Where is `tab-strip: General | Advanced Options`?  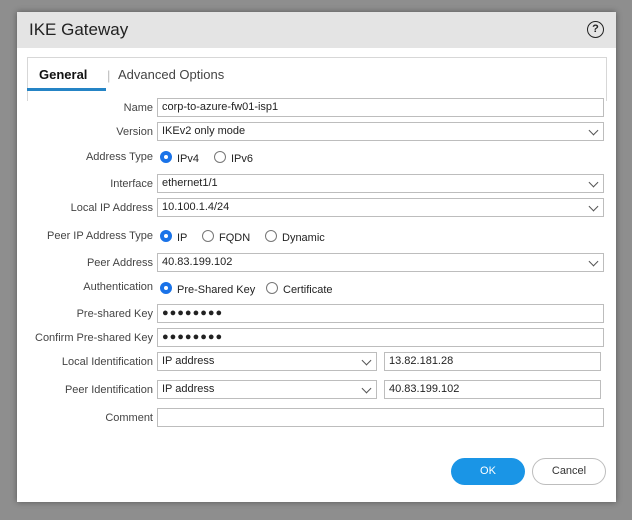 tab-strip: General | Advanced Options is located at coordinates (317, 79).